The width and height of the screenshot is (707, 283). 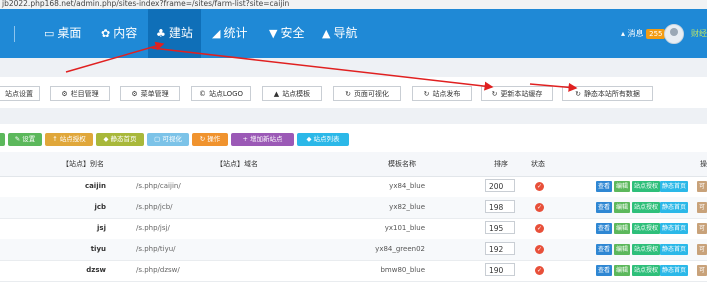 What do you see at coordinates (345, 33) in the screenshot?
I see `nav-label-guide: 导航` at bounding box center [345, 33].